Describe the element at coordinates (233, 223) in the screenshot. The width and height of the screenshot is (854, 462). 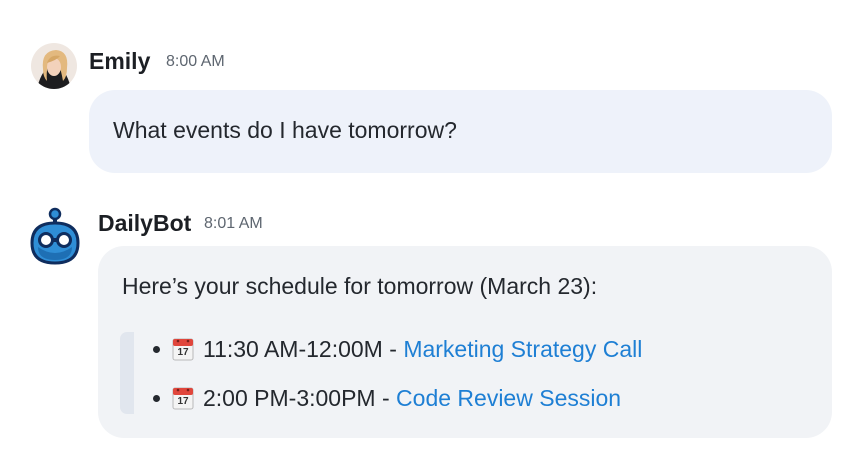
I see `bot-message-time: 8:01 AM` at that location.